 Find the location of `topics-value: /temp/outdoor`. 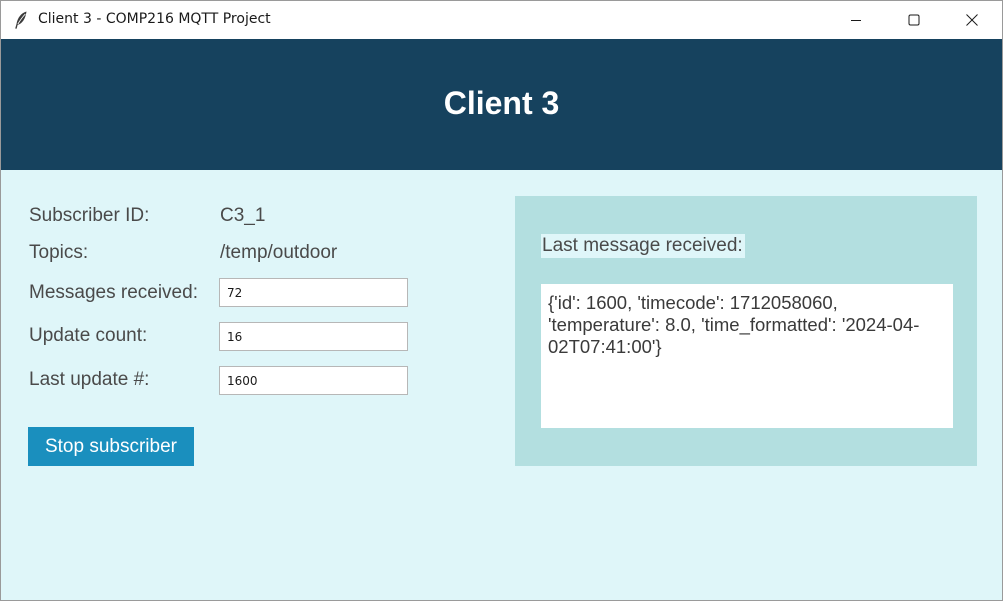

topics-value: /temp/outdoor is located at coordinates (279, 252).